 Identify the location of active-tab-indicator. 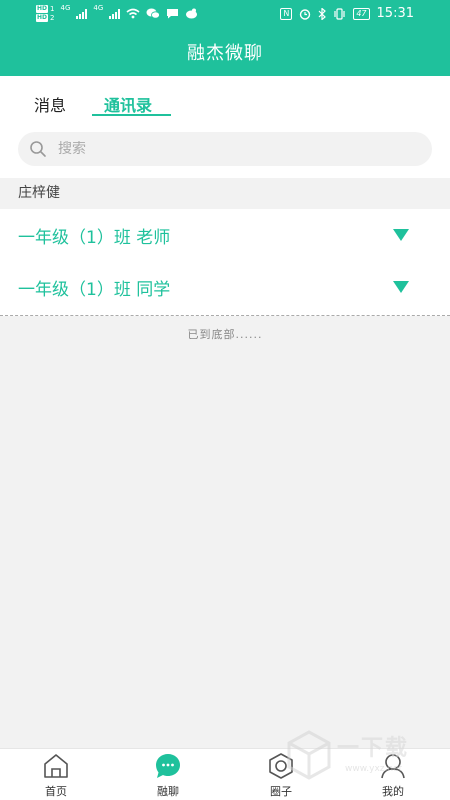
(131, 115).